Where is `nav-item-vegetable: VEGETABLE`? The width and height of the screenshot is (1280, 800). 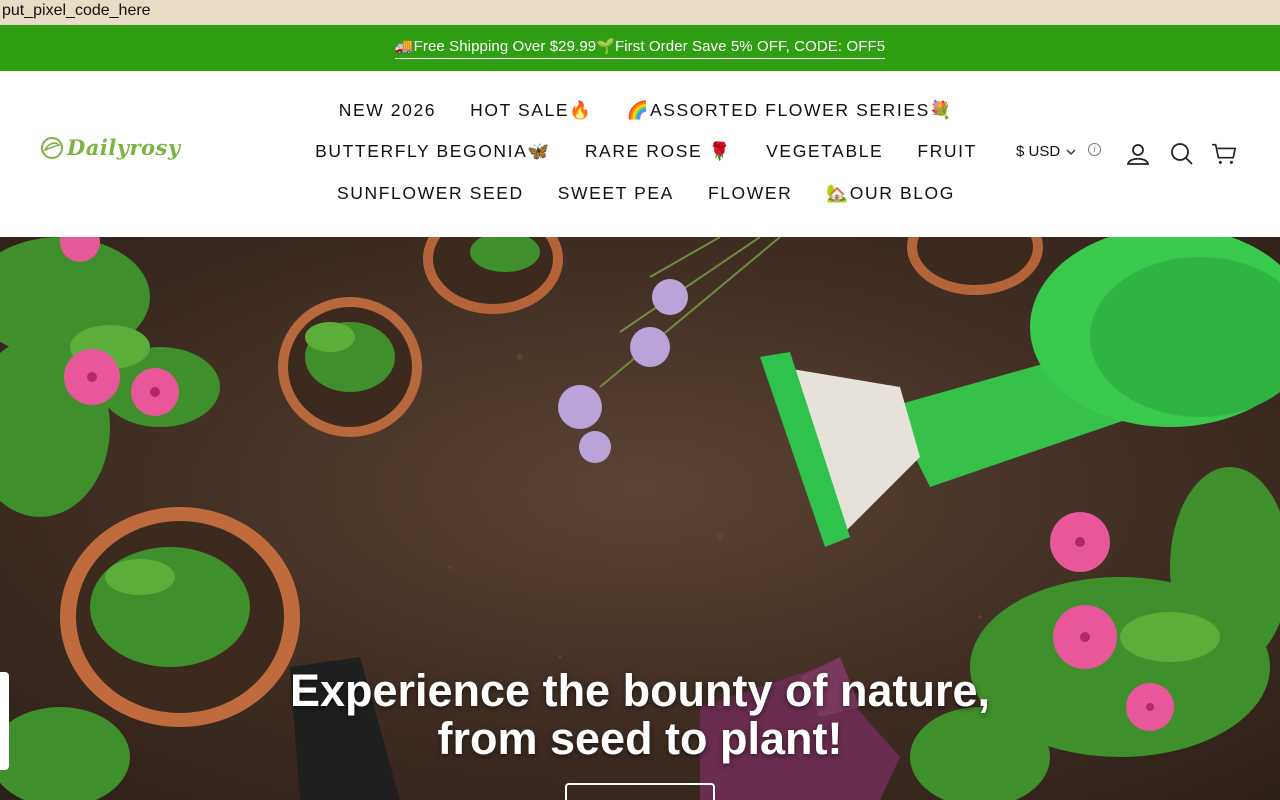 nav-item-vegetable: VEGETABLE is located at coordinates (824, 151).